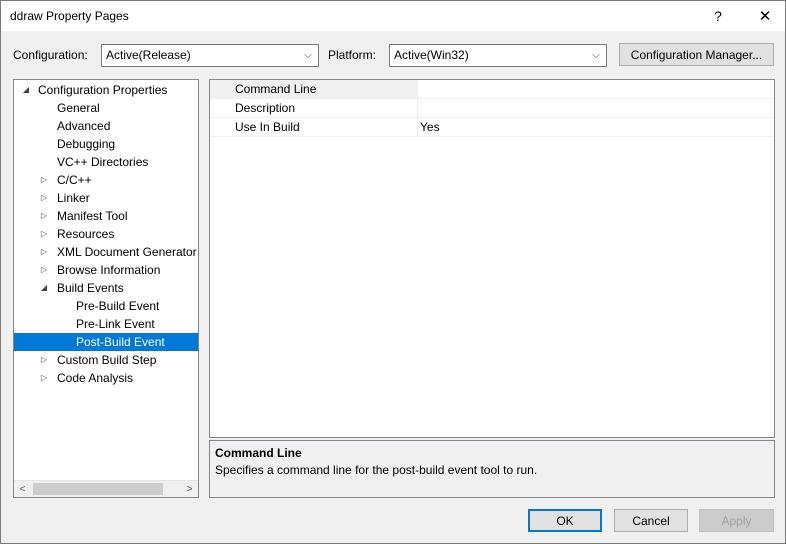 This screenshot has width=786, height=544. I want to click on configuration-label: Configuration:, so click(50, 55).